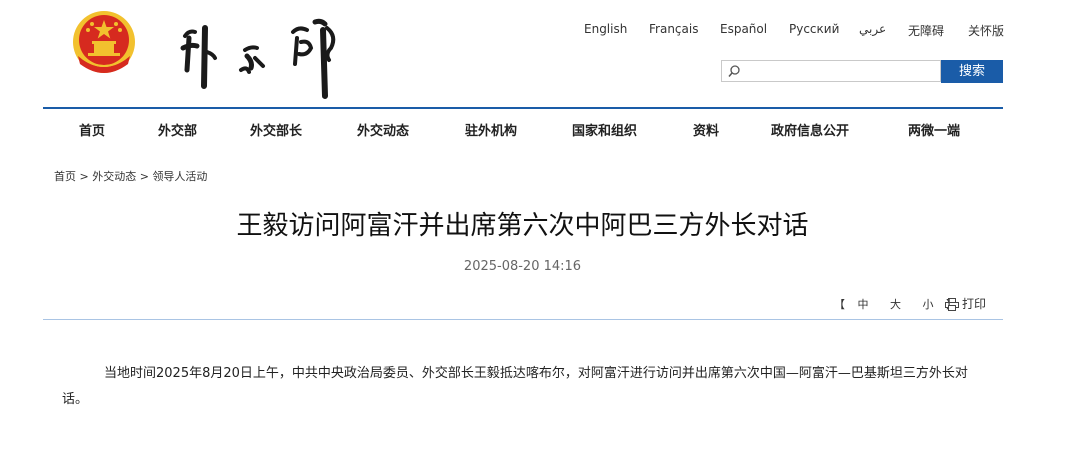  I want to click on nav-item-government-info: 政府信息公开, so click(810, 129).